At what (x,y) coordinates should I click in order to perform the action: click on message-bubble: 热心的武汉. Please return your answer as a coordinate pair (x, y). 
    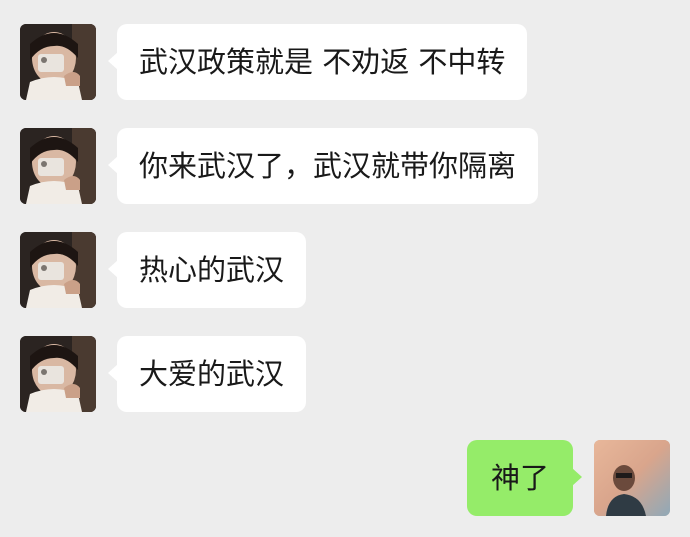
    Looking at the image, I should click on (207, 270).